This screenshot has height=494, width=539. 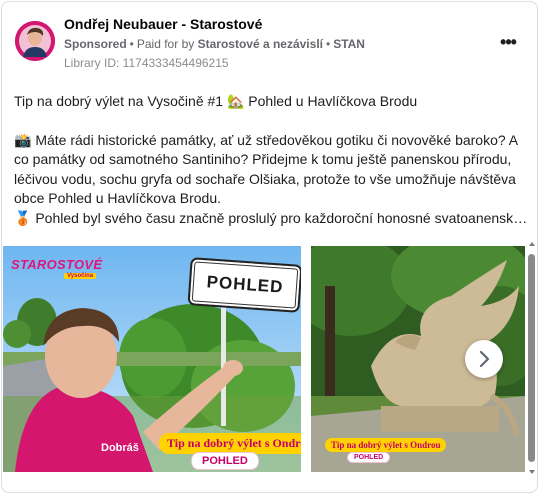 What do you see at coordinates (163, 24) in the screenshot?
I see `author-name: Ondřej Neubauer - Starostové` at bounding box center [163, 24].